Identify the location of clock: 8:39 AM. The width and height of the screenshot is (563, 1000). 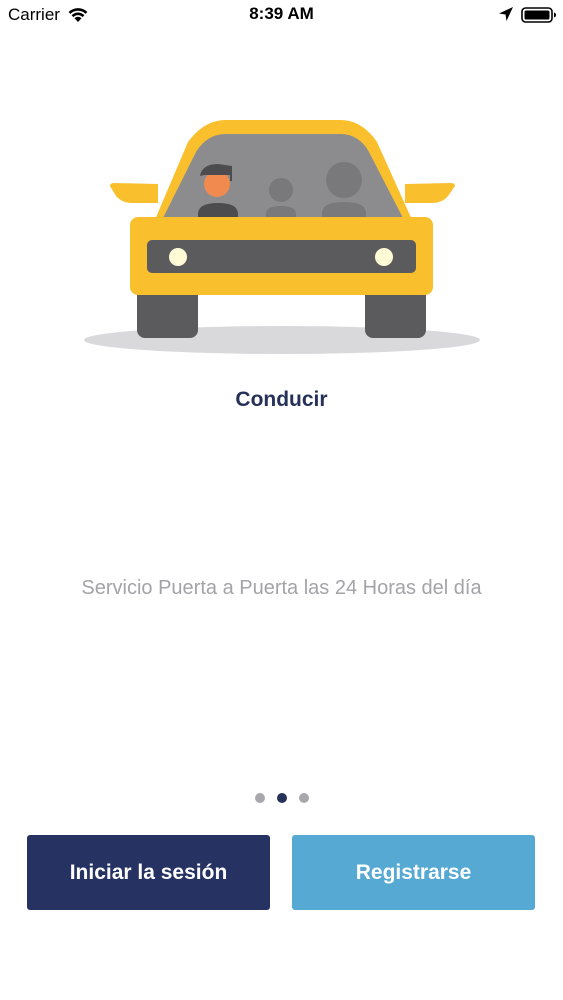
(281, 13).